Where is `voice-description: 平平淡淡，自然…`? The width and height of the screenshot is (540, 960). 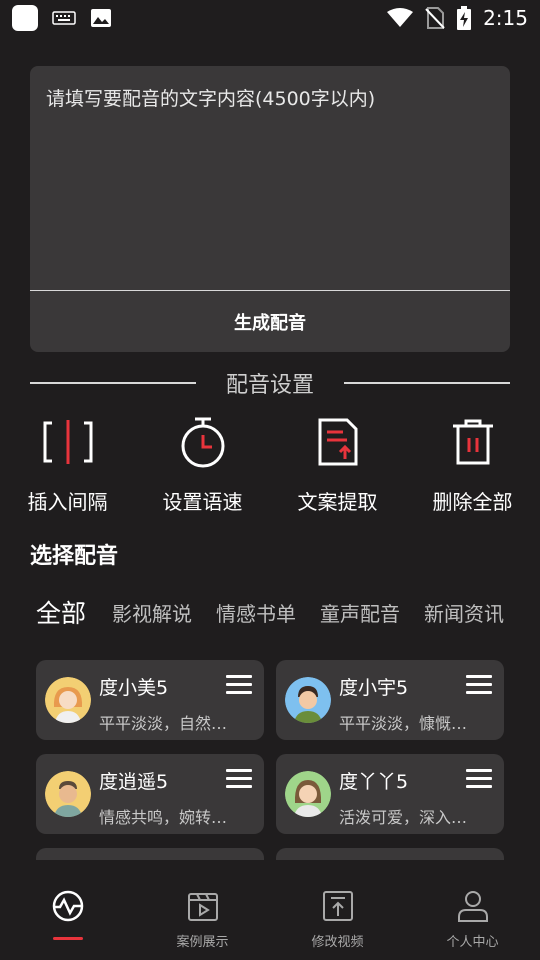 voice-description: 平平淡淡，自然… is located at coordinates (163, 723).